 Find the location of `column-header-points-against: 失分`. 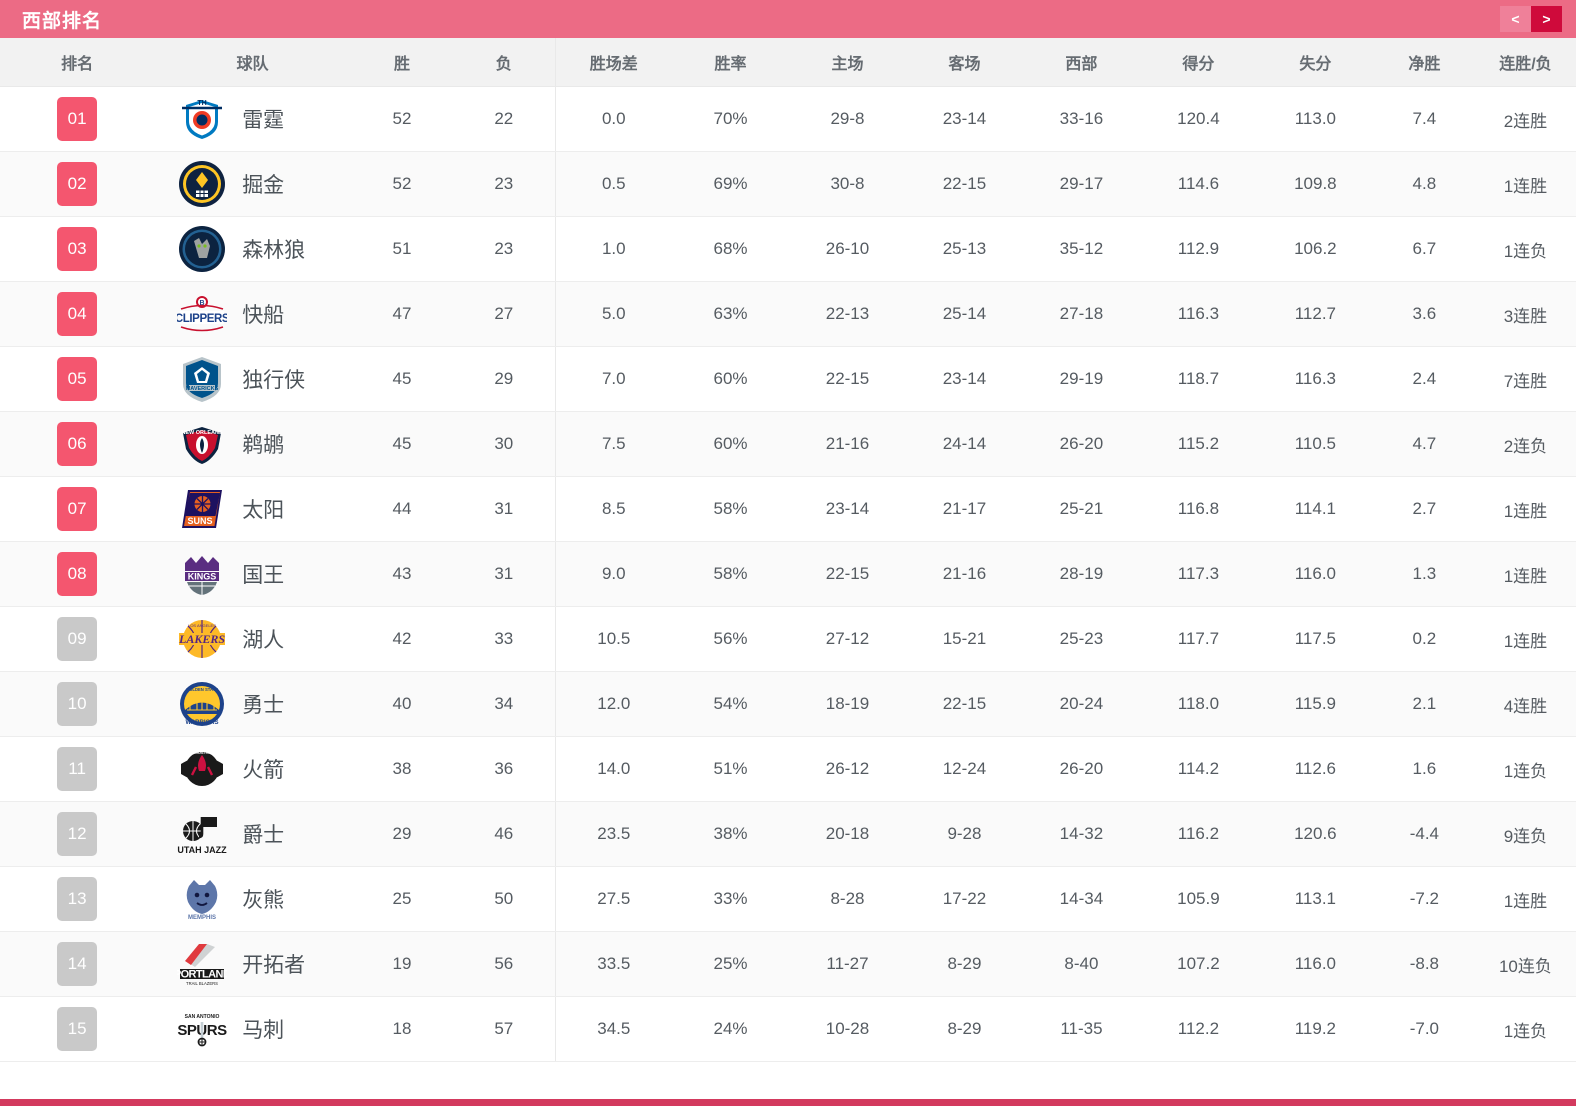

column-header-points-against: 失分 is located at coordinates (1315, 62).